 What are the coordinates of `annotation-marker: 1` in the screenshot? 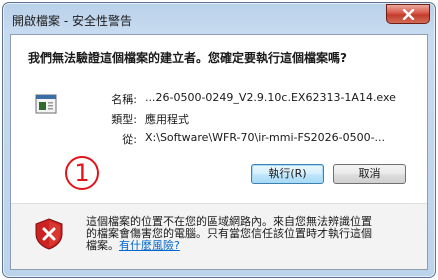 It's located at (82, 173).